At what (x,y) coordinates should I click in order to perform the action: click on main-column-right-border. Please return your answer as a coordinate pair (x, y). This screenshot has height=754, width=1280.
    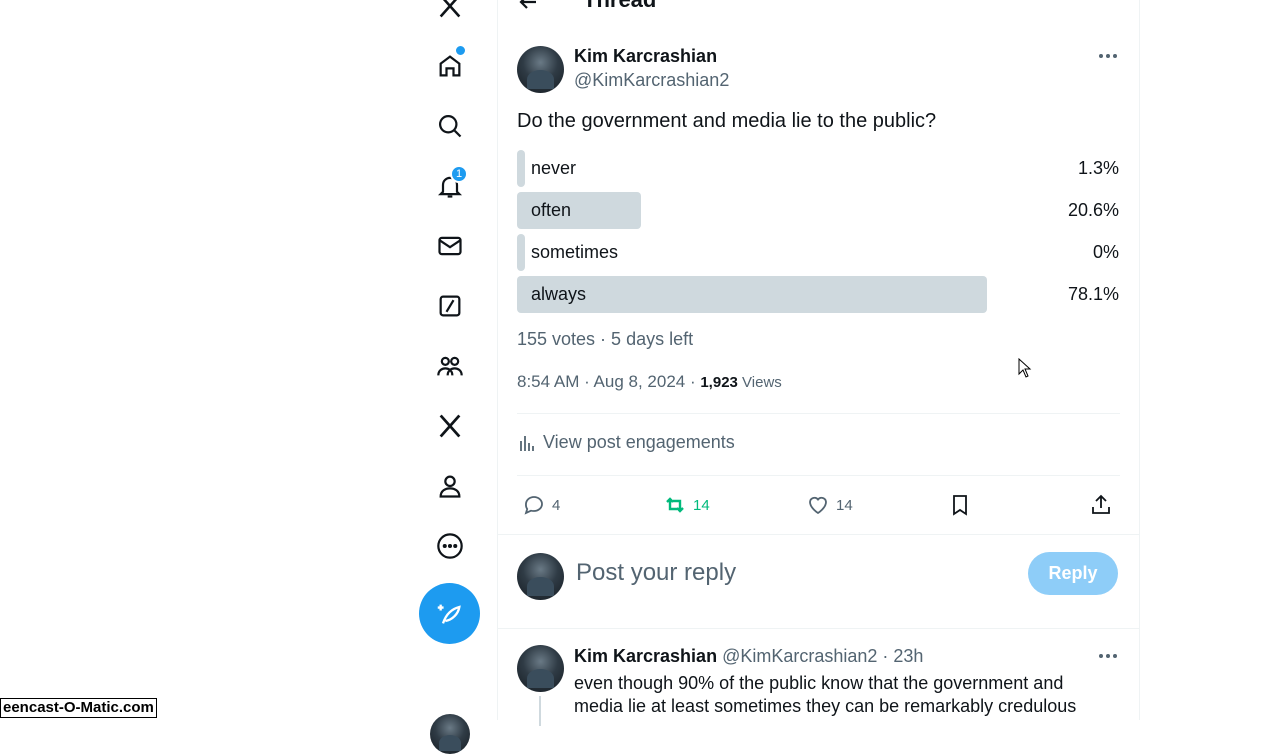
    Looking at the image, I should click on (1139, 360).